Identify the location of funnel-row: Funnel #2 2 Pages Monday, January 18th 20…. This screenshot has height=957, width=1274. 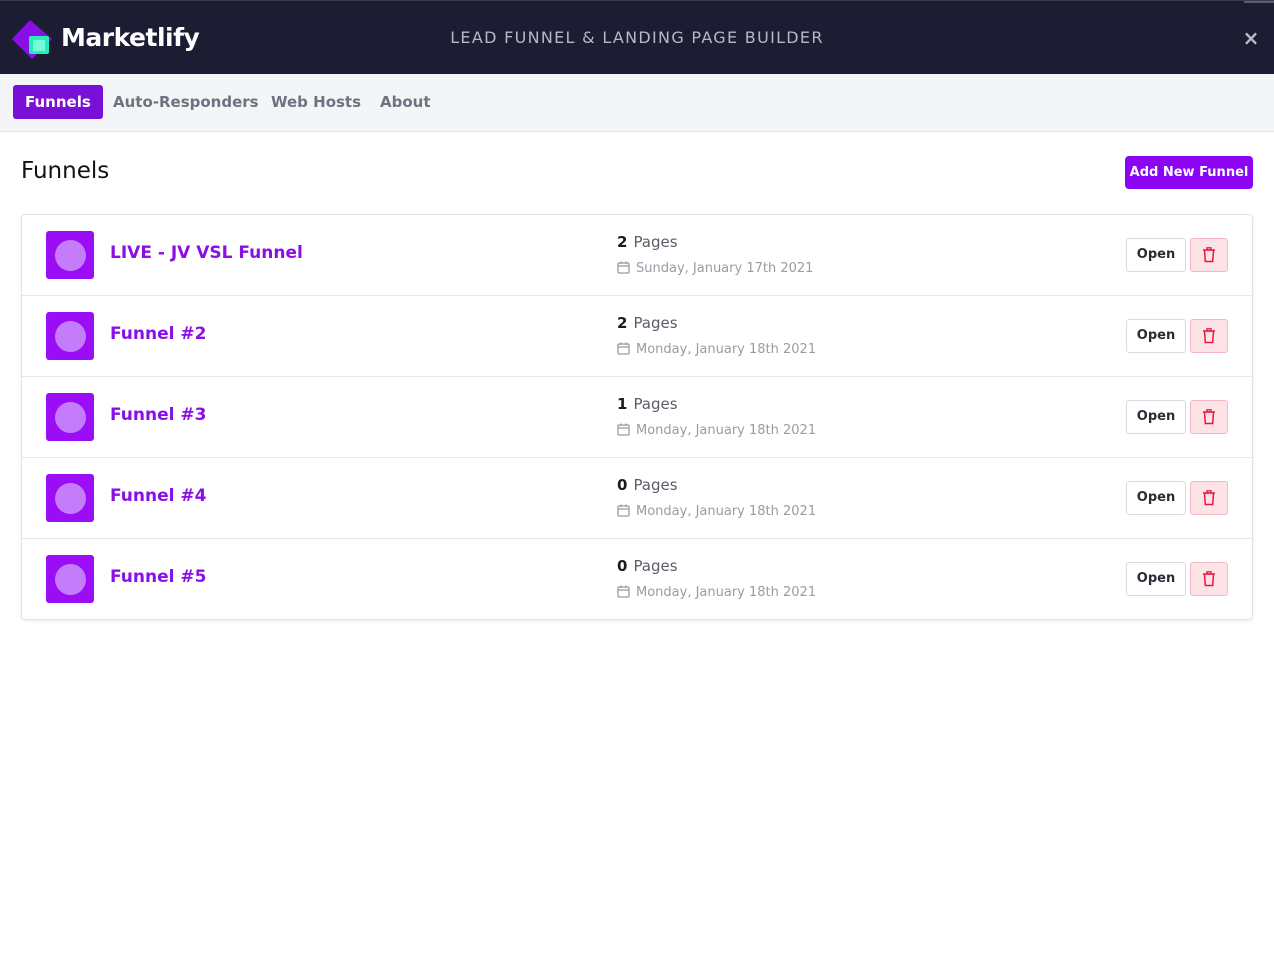
(637, 336).